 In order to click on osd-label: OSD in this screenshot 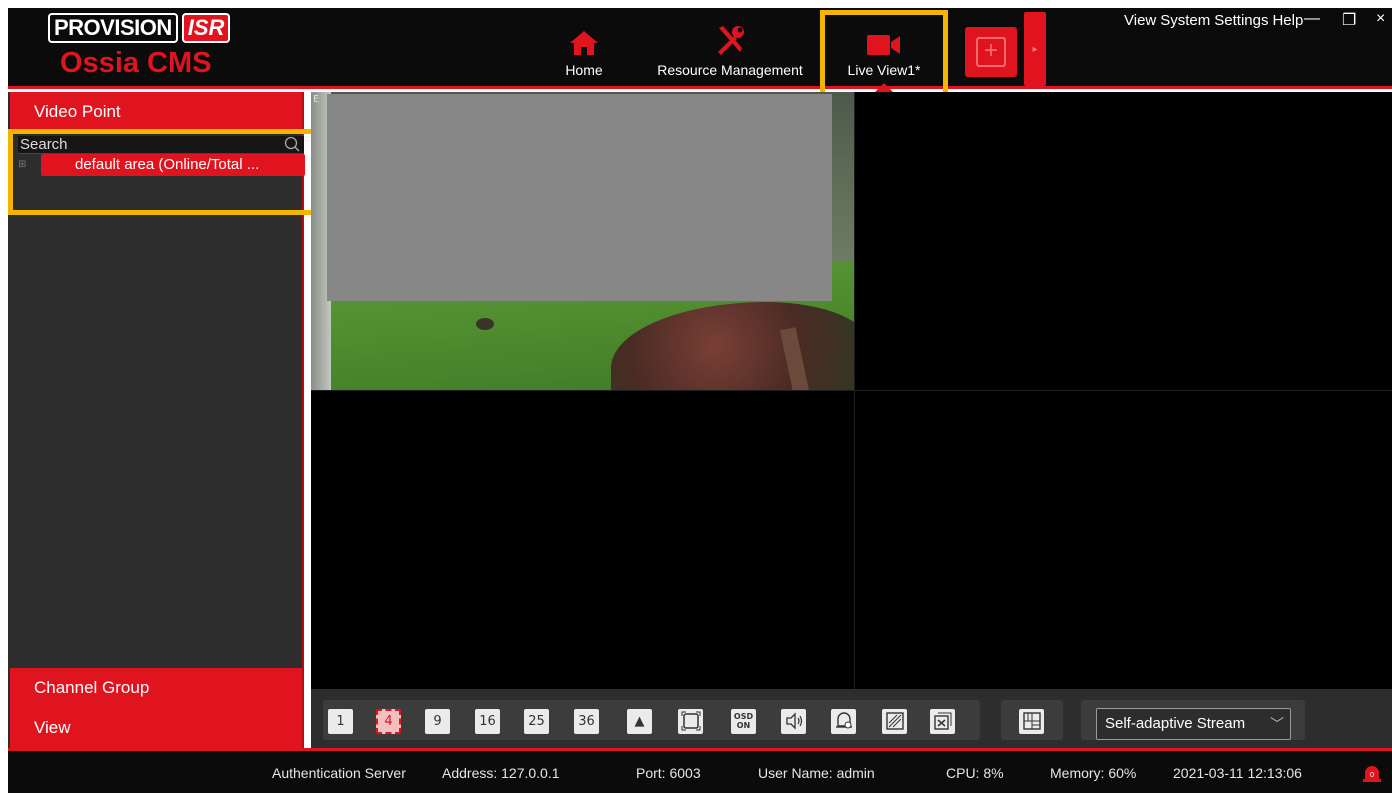, I will do `click(743, 716)`.